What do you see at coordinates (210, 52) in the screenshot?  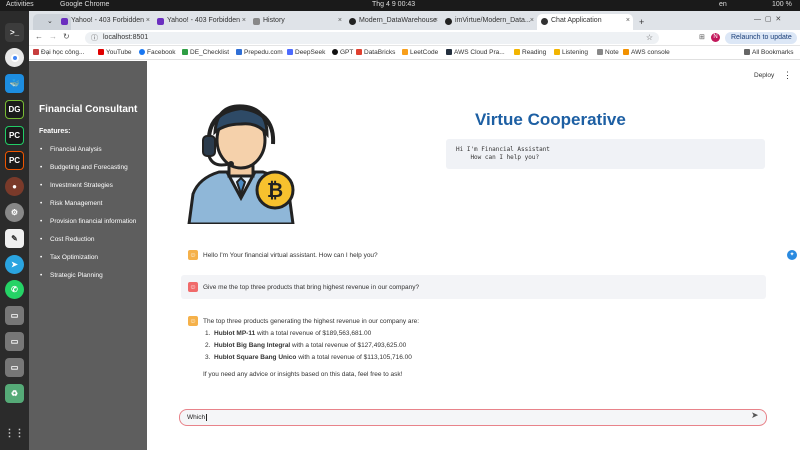 I see `bookmark-label: DE_Checklist` at bounding box center [210, 52].